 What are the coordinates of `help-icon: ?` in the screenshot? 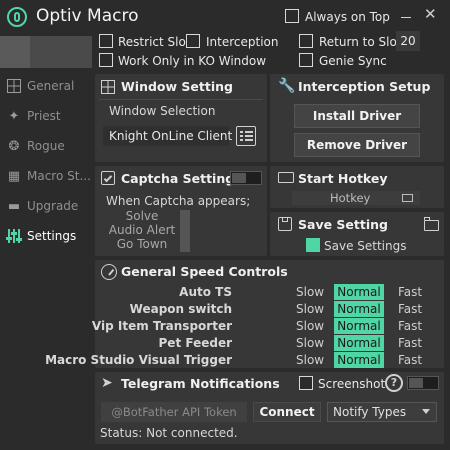 It's located at (394, 383).